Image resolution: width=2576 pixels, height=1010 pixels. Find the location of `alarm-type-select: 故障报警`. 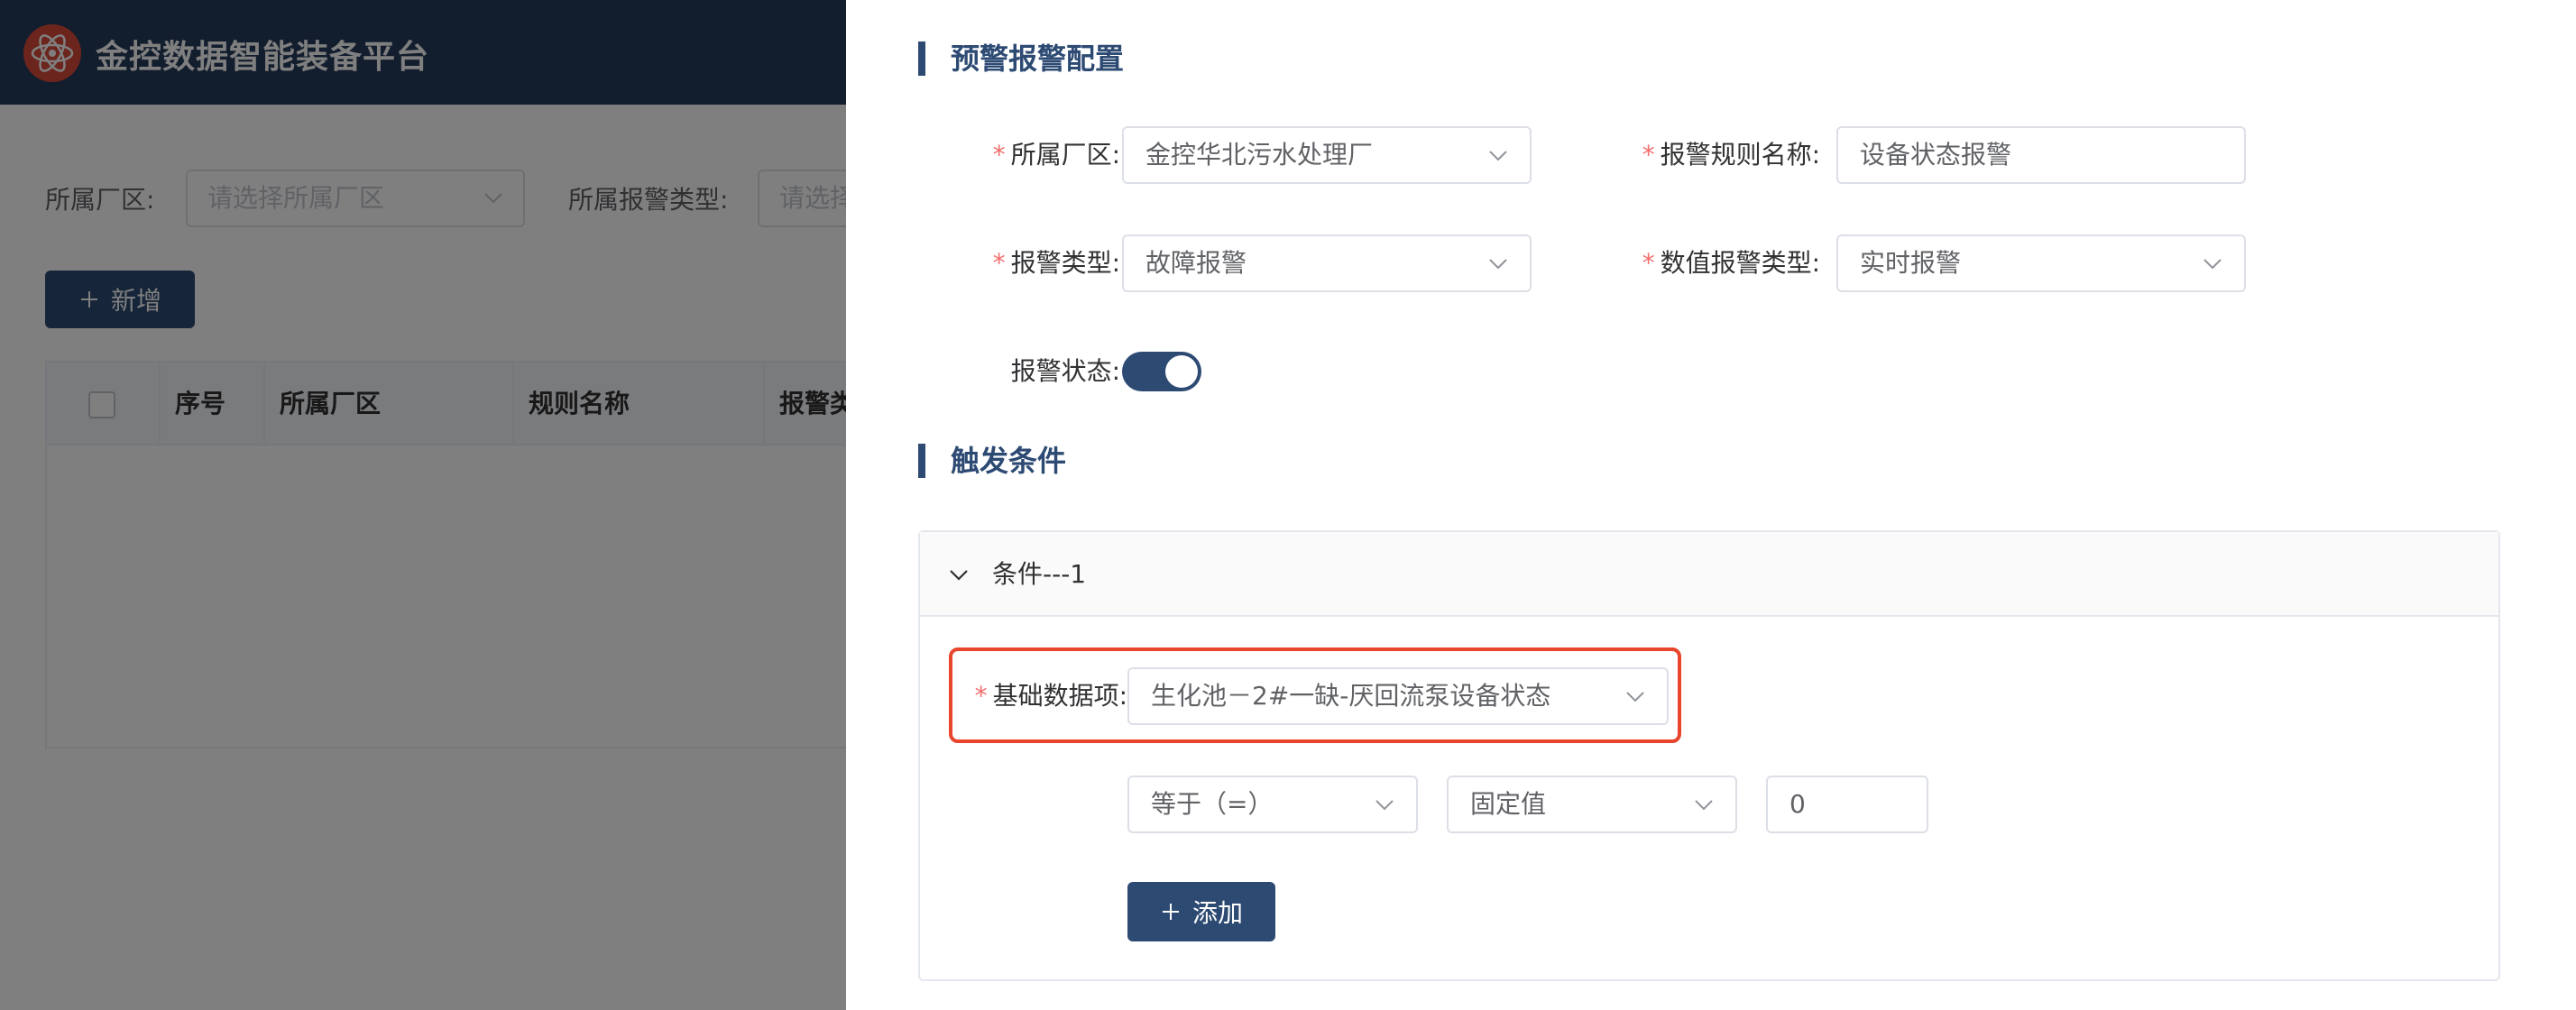

alarm-type-select: 故障报警 is located at coordinates (1327, 263).